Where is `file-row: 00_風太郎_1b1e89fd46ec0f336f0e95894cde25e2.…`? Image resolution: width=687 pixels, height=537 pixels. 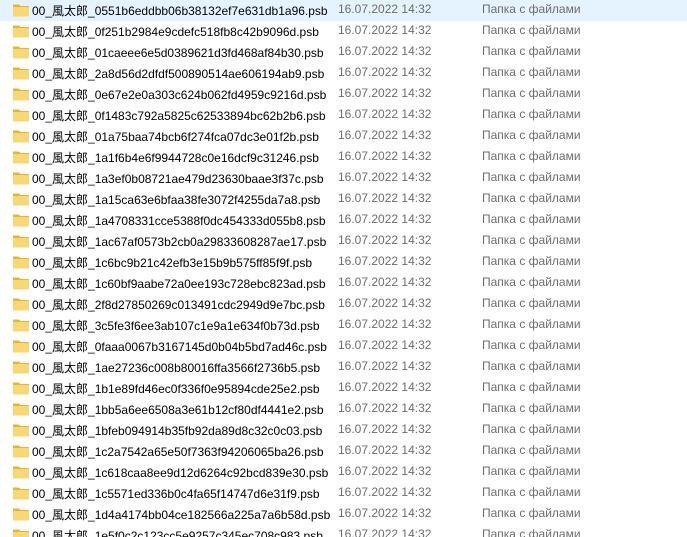 file-row: 00_風太郎_1b1e89fd46ec0f336f0e95894cde25e2.… is located at coordinates (343, 388).